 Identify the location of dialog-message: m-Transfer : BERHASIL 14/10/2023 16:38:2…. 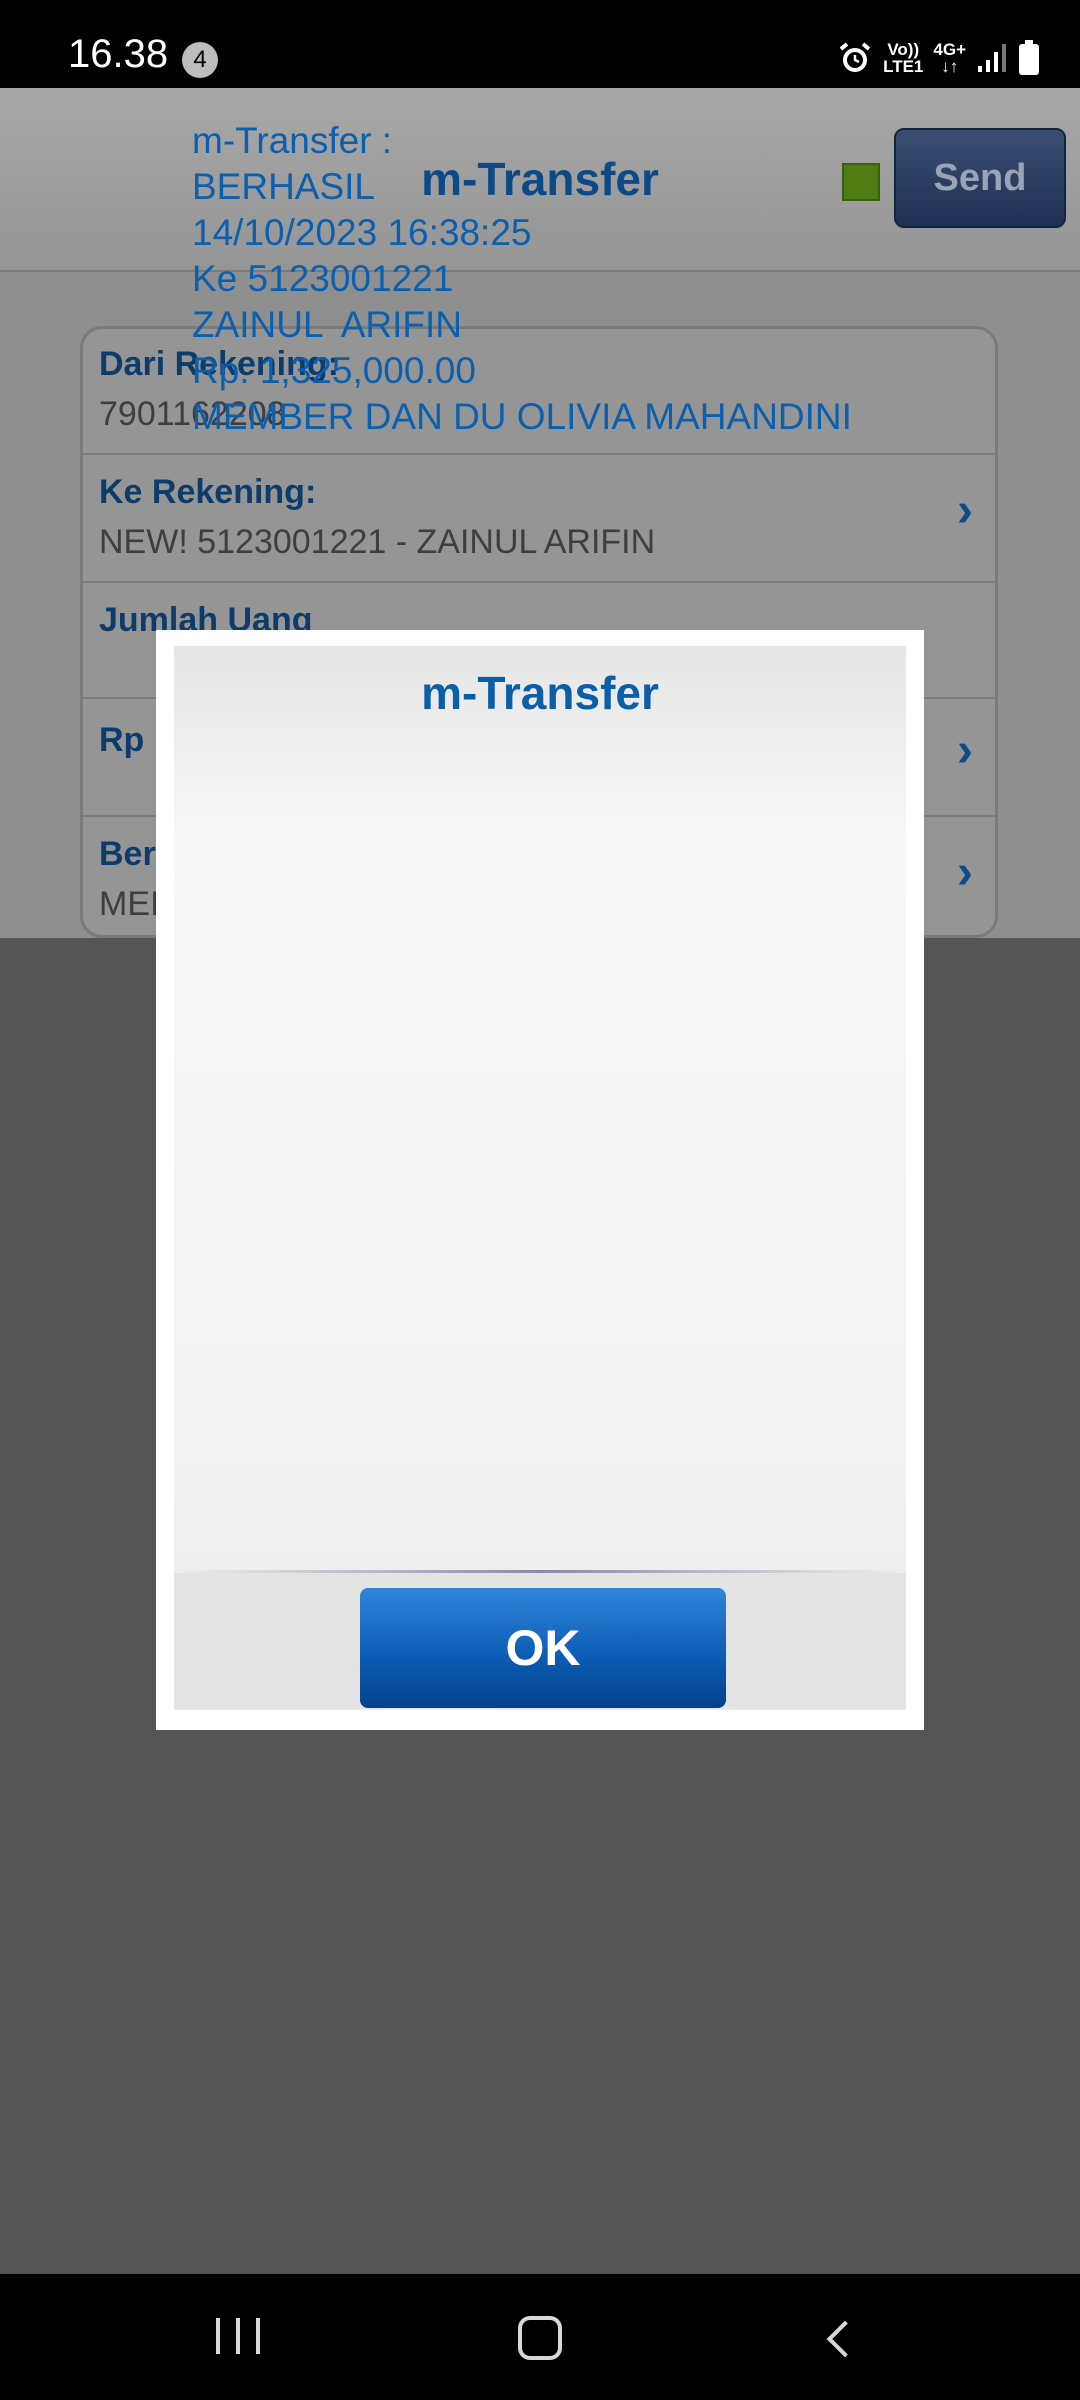
(547, 279).